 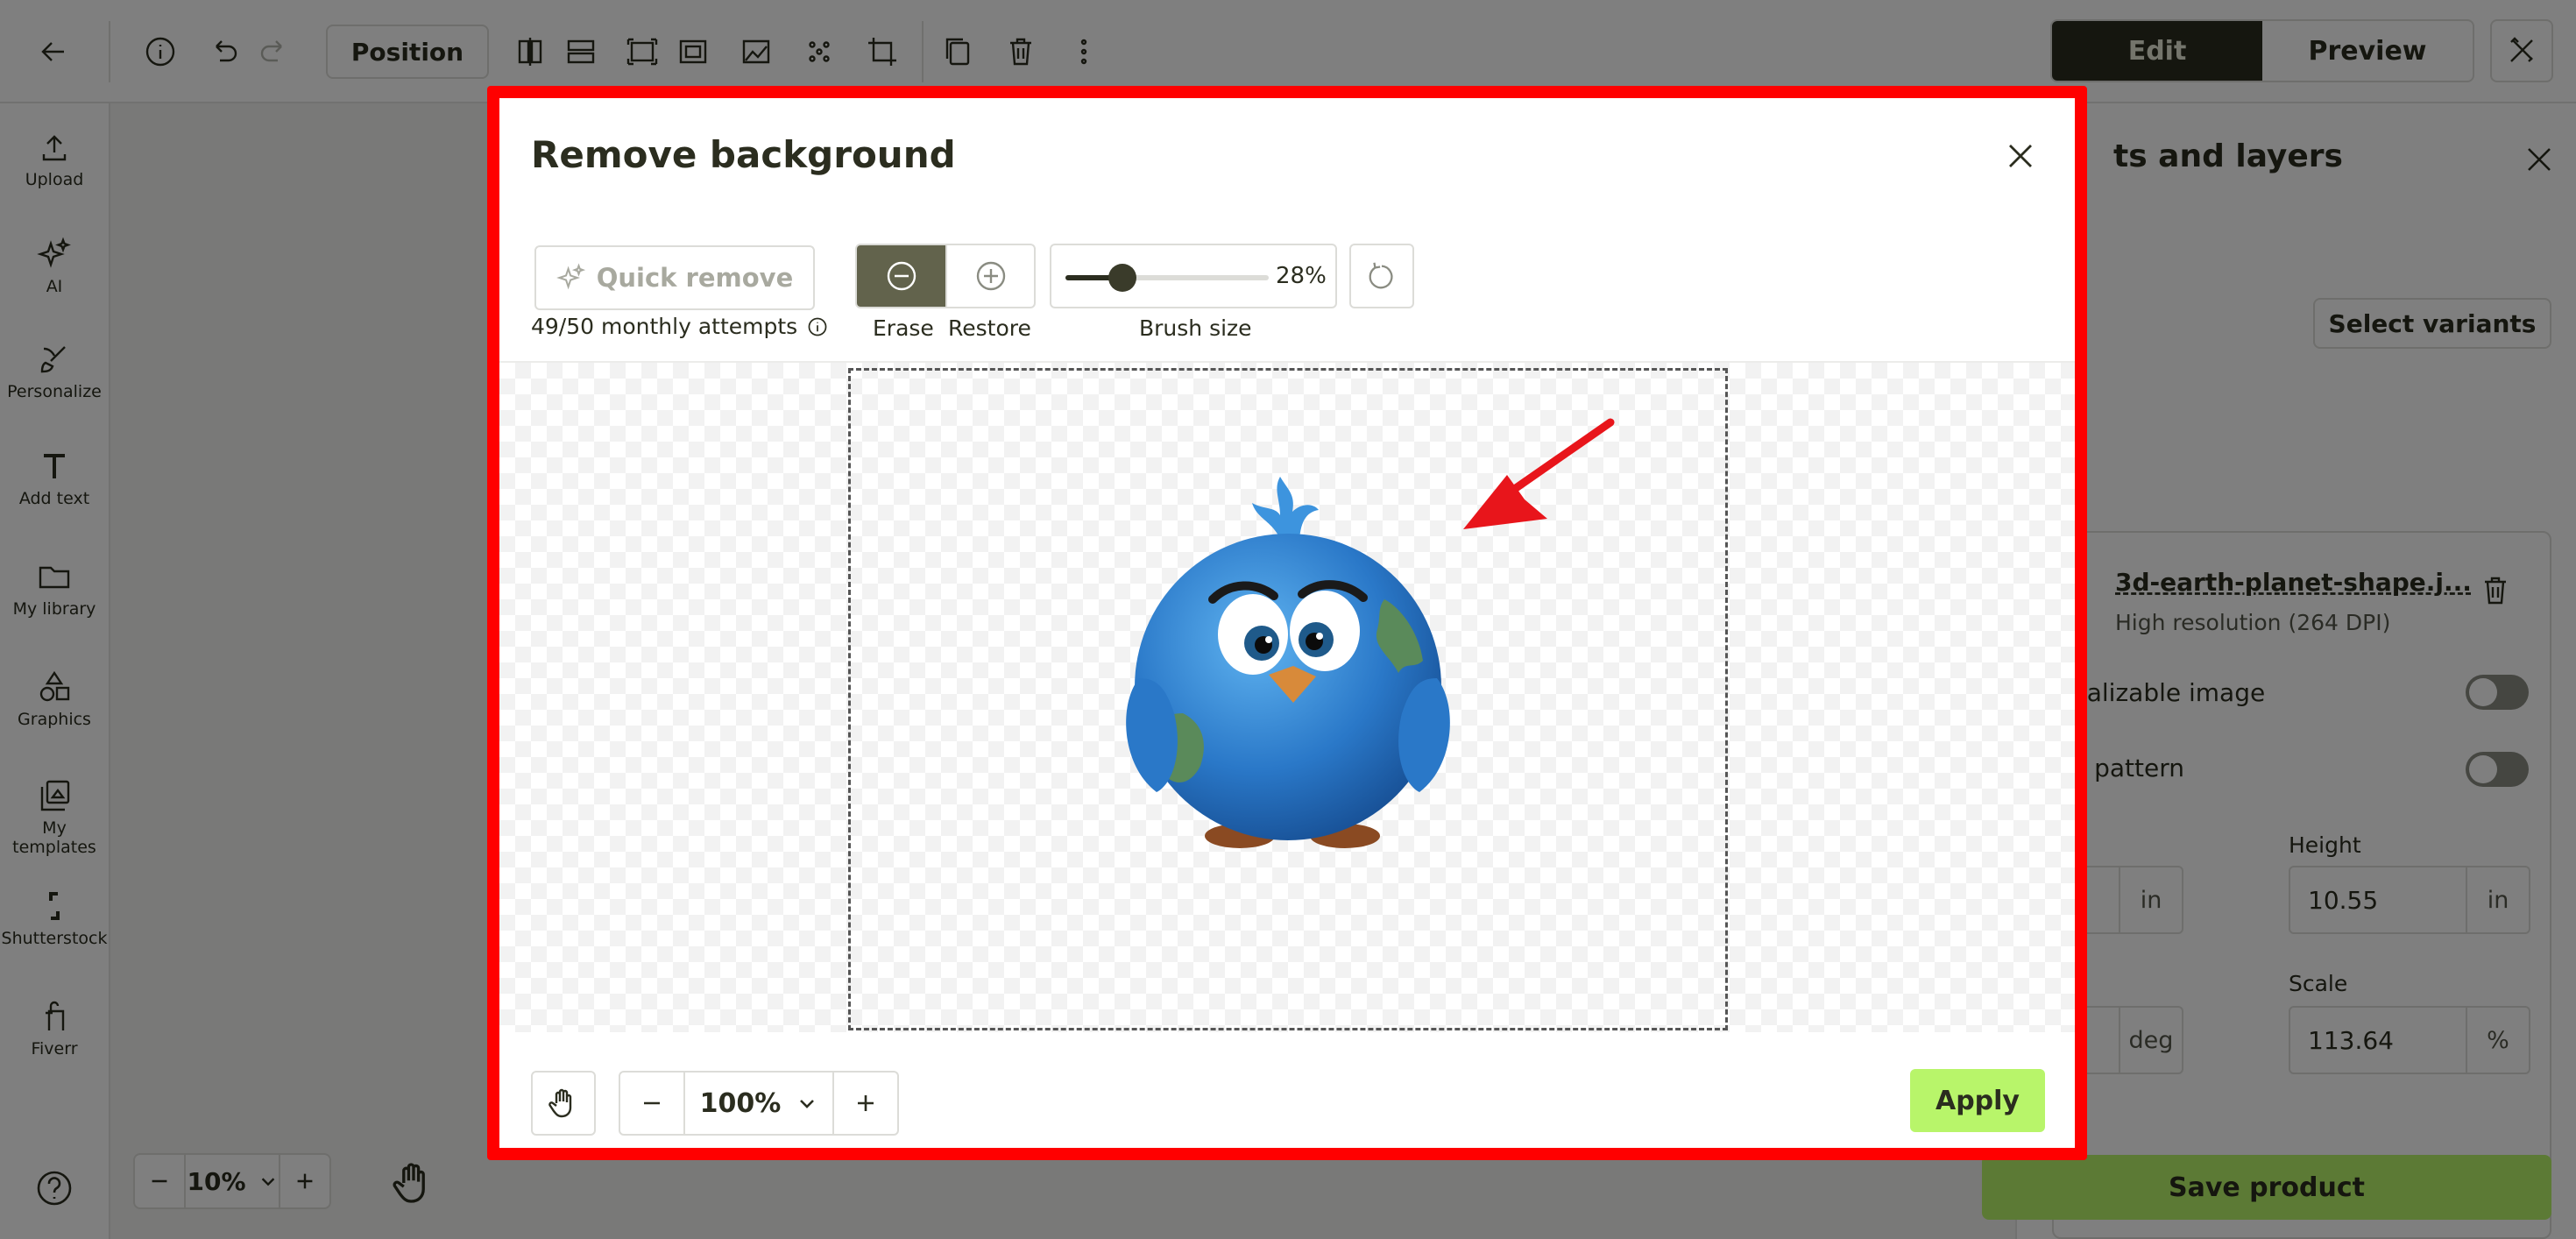 What do you see at coordinates (740, 1103) in the screenshot?
I see `zoom-value: 100%` at bounding box center [740, 1103].